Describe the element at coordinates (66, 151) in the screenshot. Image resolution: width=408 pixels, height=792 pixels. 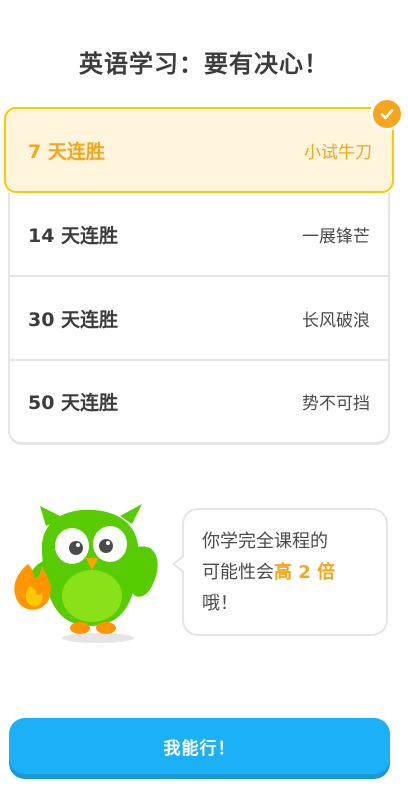
I see `goal-streak-label: 7 天连胜` at that location.